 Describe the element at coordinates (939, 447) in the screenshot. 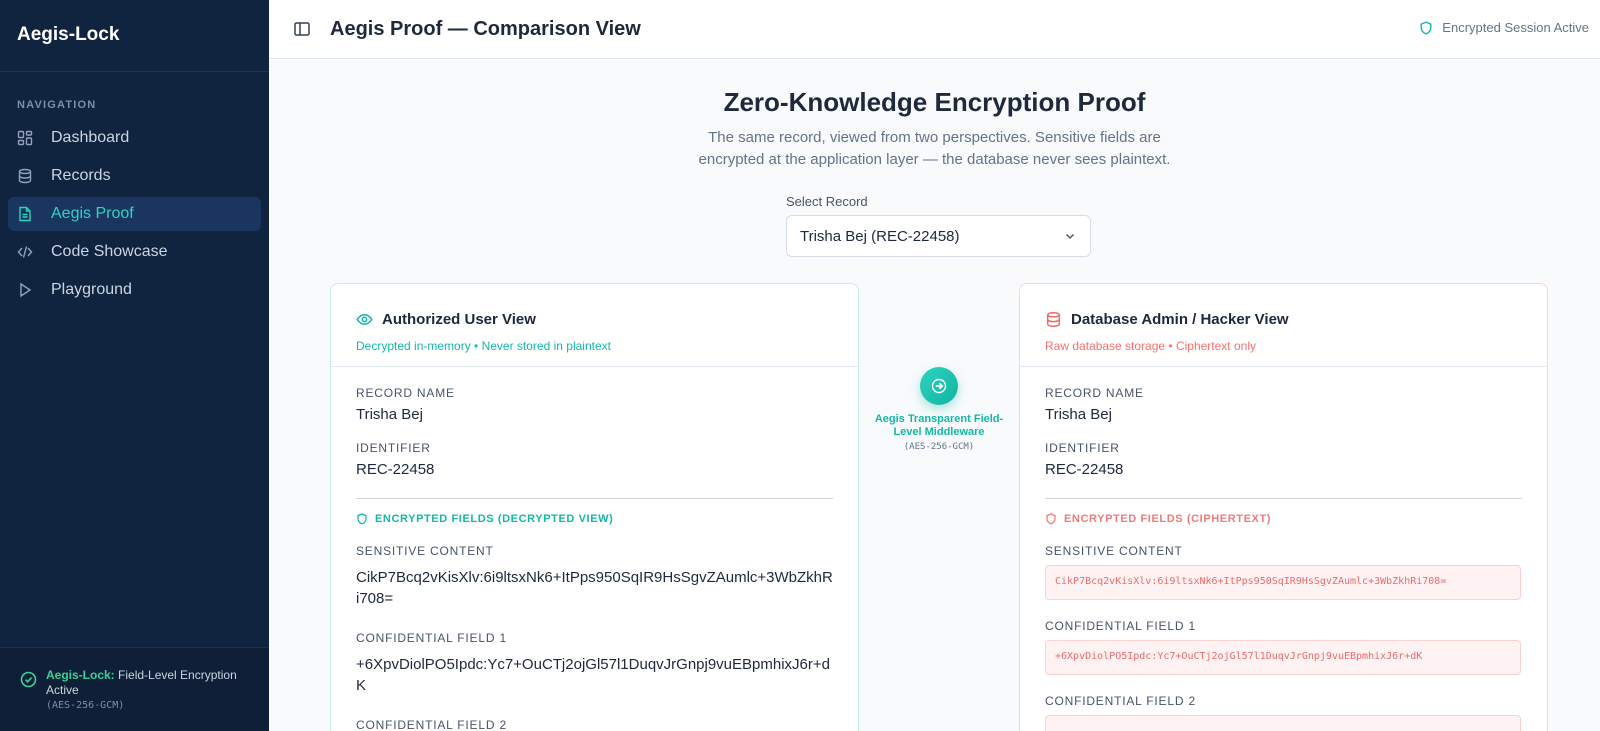

I see `middleware-algorithm: (AES-256-GCM)` at that location.